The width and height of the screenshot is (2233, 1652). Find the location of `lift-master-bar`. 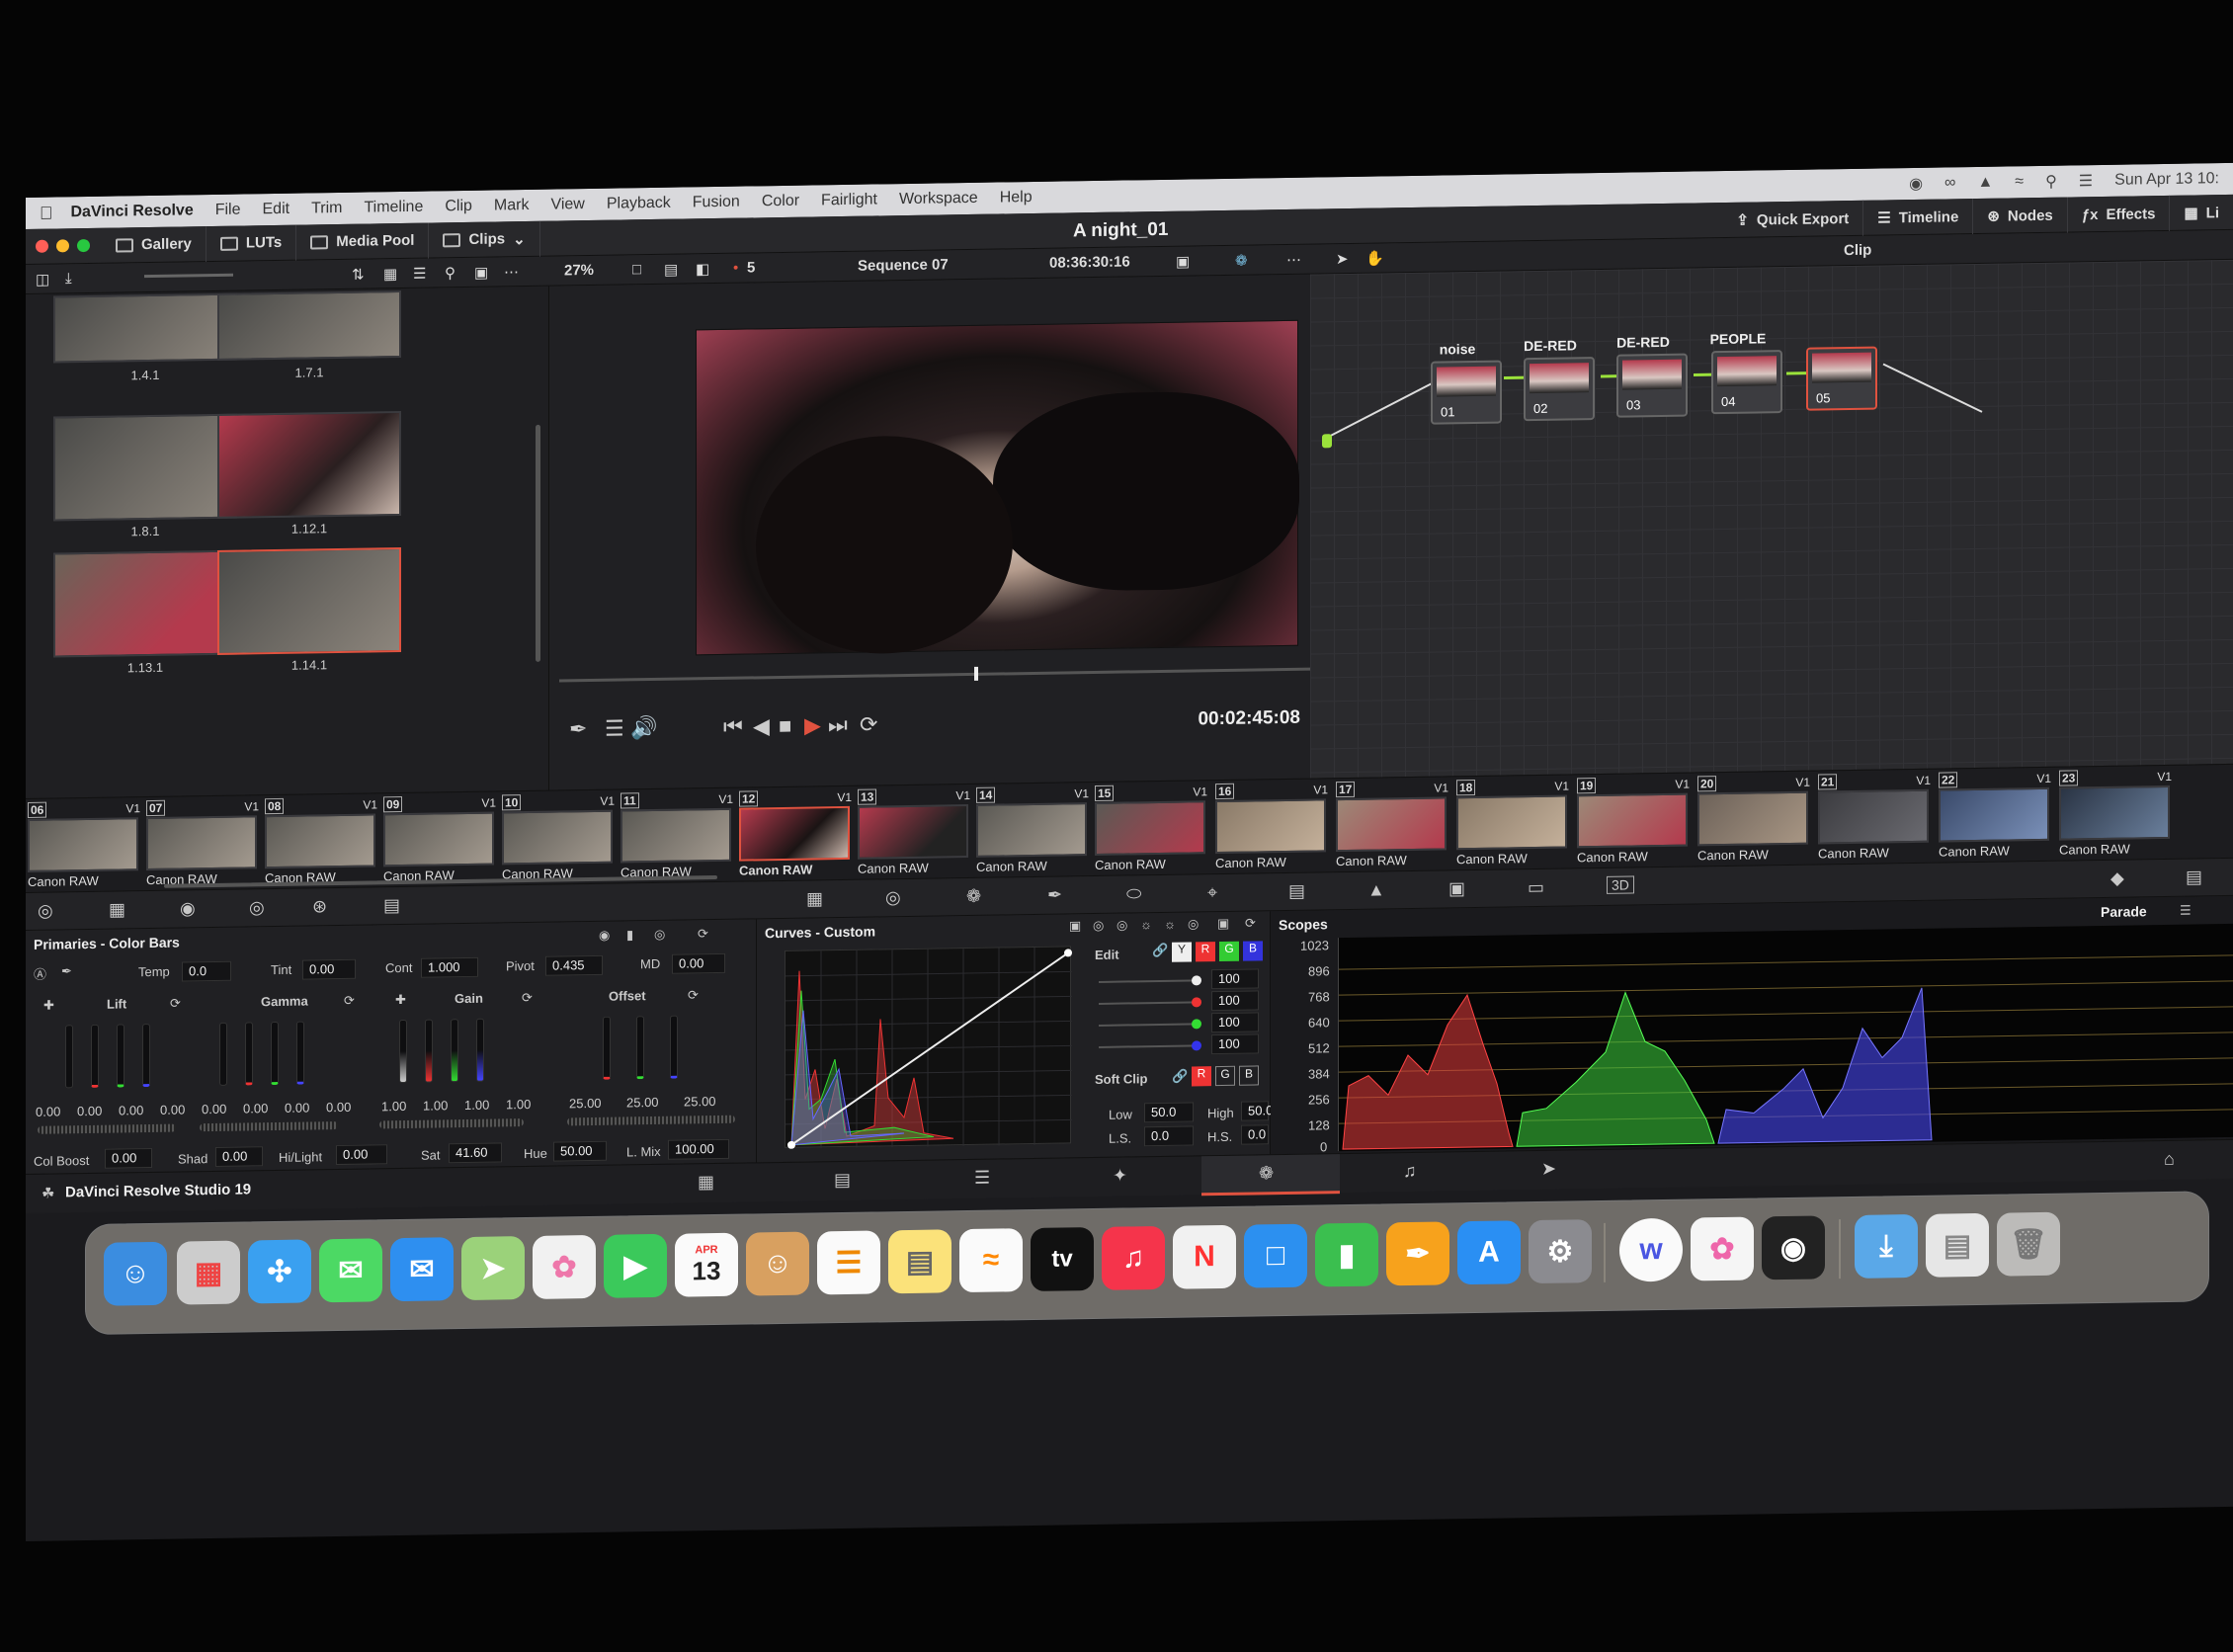

lift-master-bar is located at coordinates (69, 1057).